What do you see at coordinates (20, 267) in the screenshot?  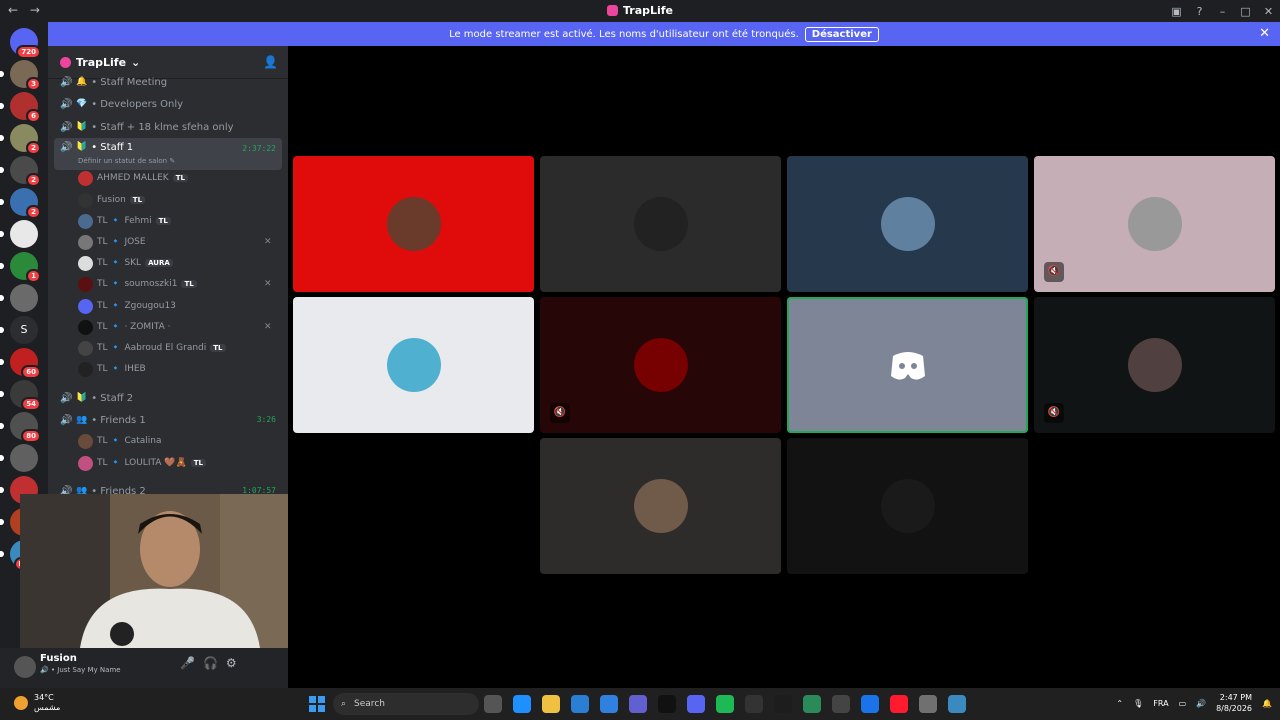 I see `server-icon: 1` at bounding box center [20, 267].